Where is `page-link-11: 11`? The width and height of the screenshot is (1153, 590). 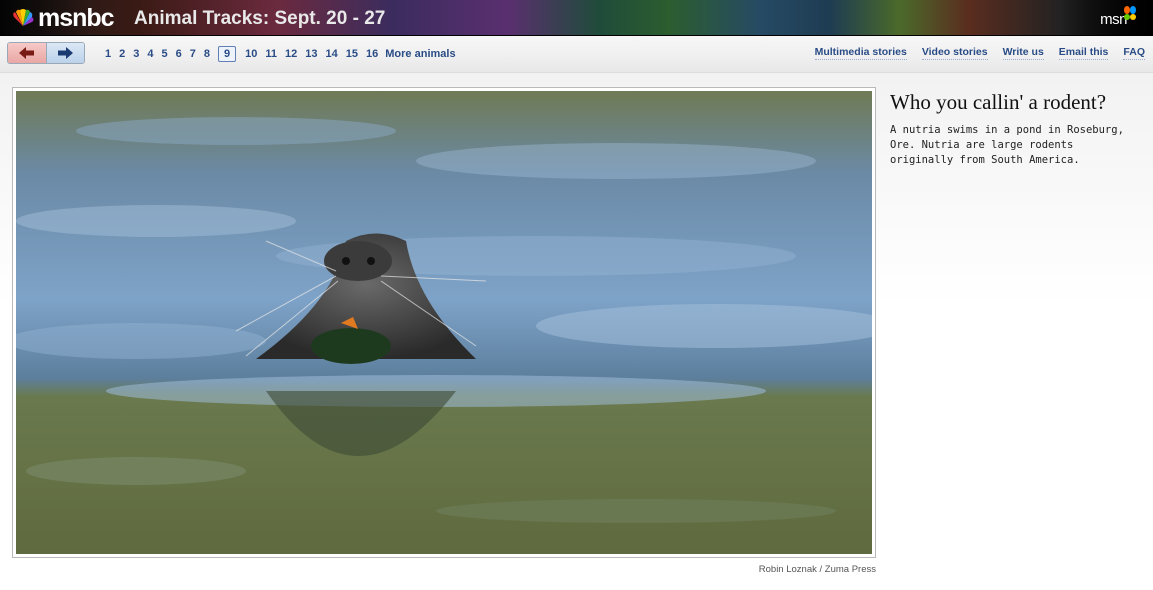
page-link-11: 11 is located at coordinates (271, 54).